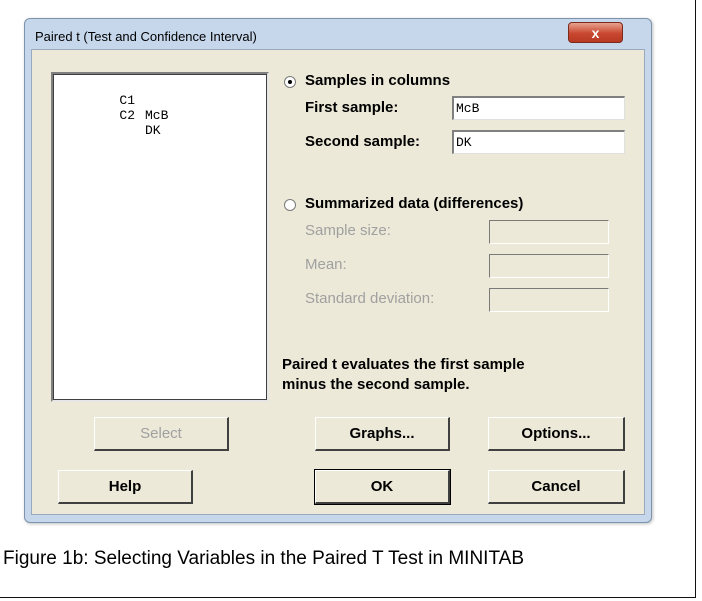  Describe the element at coordinates (414, 203) in the screenshot. I see `summarized-data-label: Summarized data (differences)` at that location.